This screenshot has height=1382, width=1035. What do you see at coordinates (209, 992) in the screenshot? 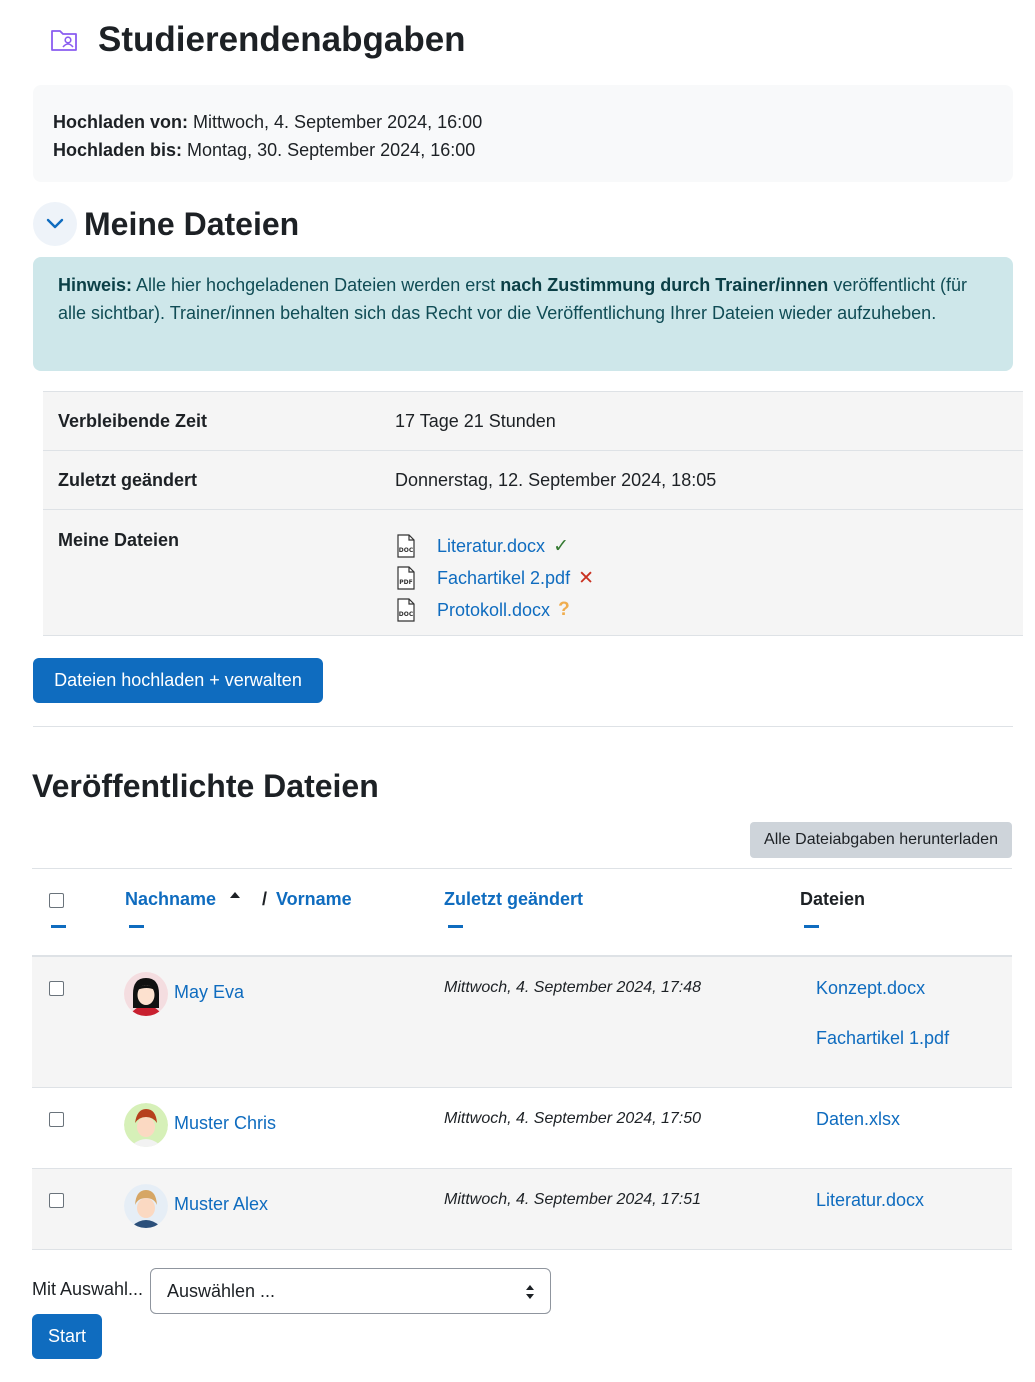
I see `user-link: May Eva` at bounding box center [209, 992].